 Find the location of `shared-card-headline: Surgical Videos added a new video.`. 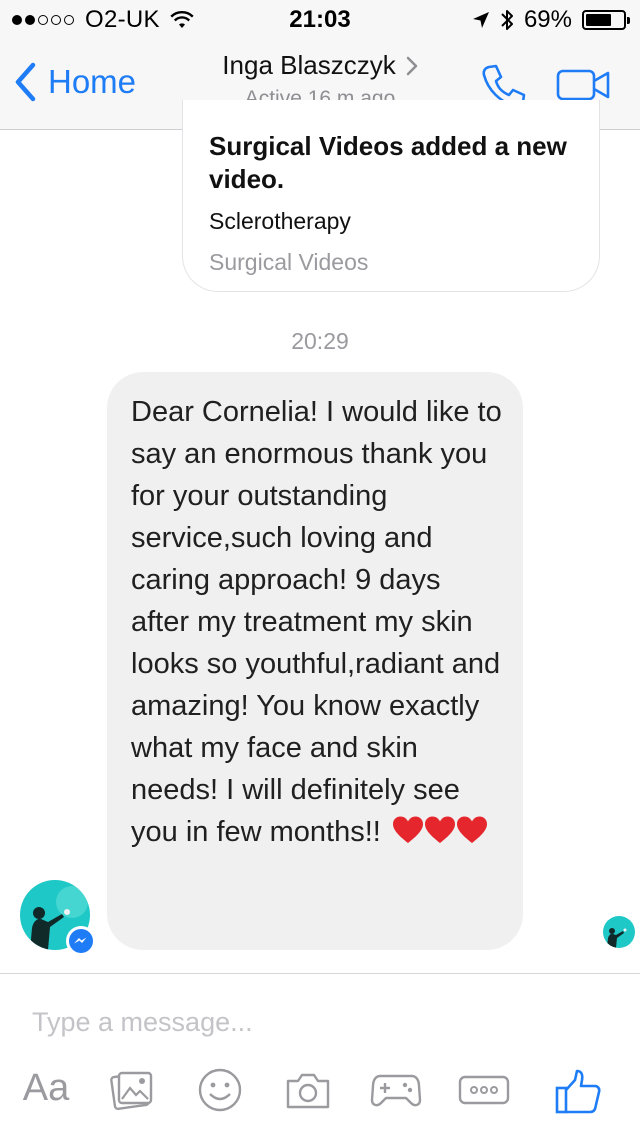

shared-card-headline: Surgical Videos added a new video. is located at coordinates (388, 162).